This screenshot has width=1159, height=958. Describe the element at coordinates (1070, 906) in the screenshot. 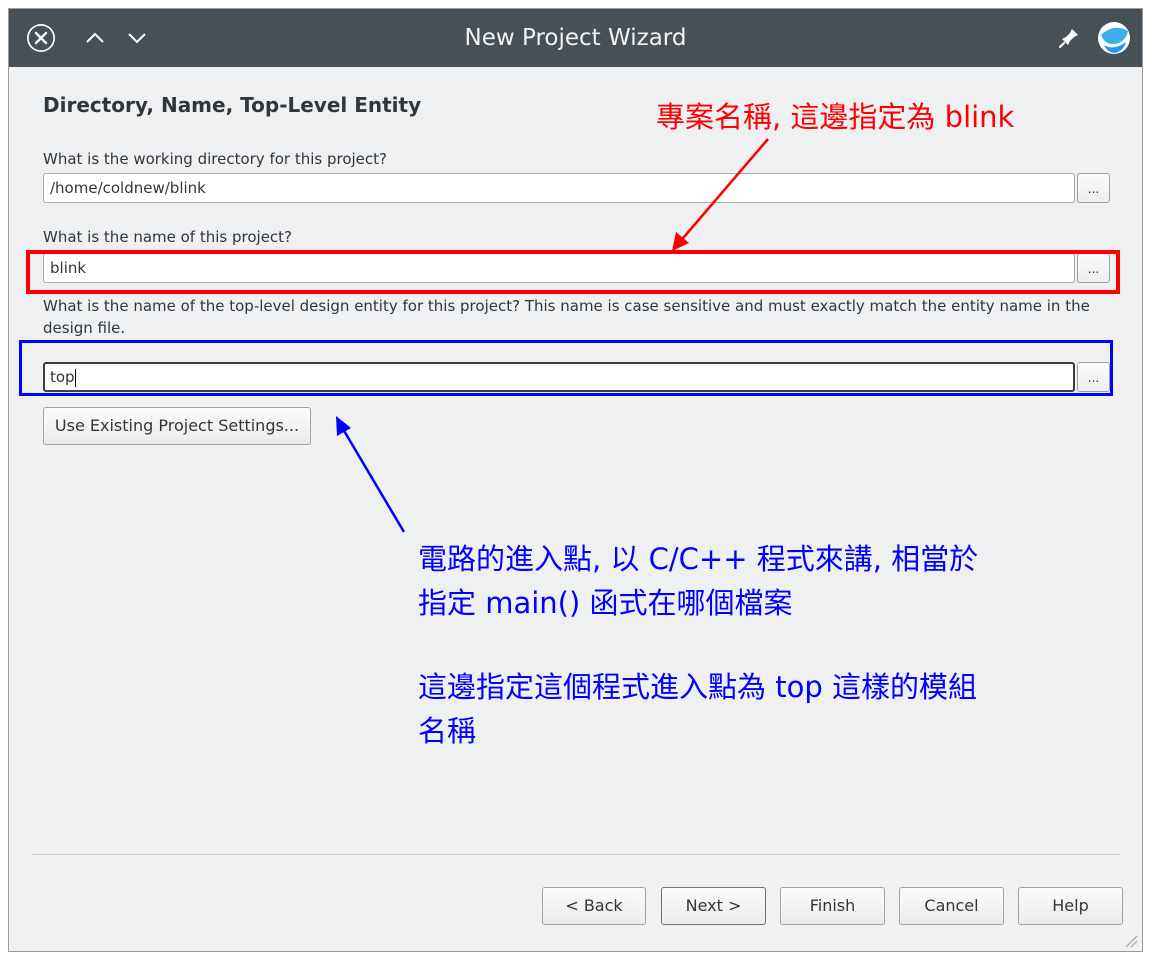

I see `help-button: Help` at that location.